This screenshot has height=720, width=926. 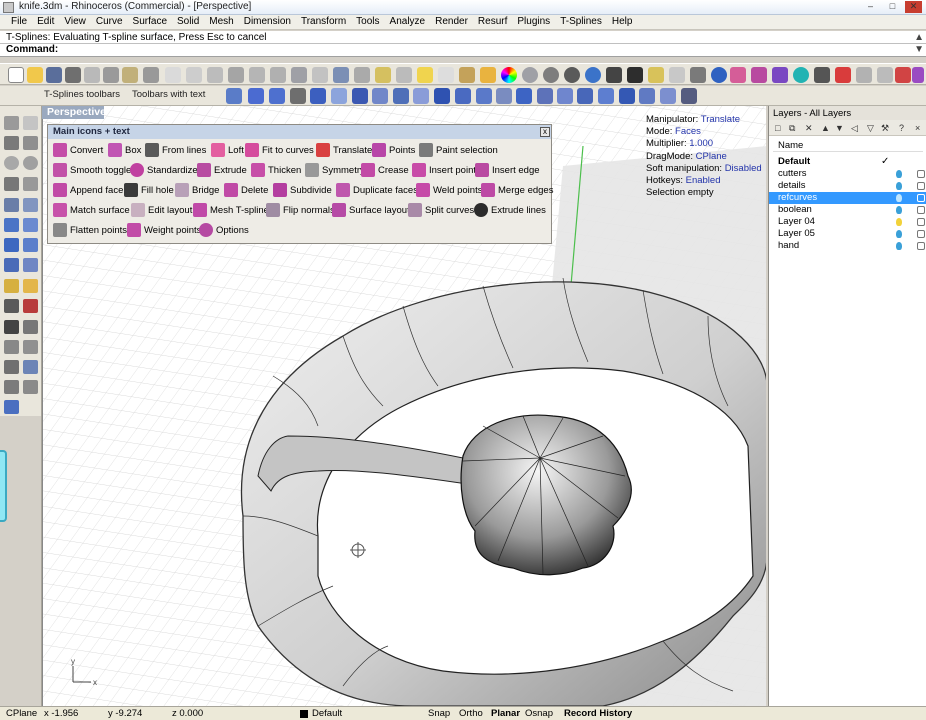 I want to click on tspline-grid-icon, so click(x=885, y=75).